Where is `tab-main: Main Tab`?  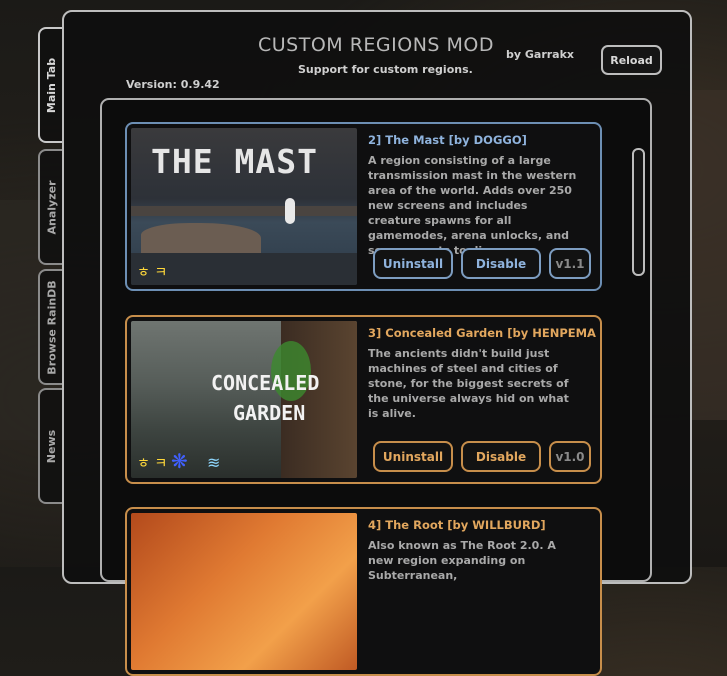 tab-main: Main Tab is located at coordinates (51, 85).